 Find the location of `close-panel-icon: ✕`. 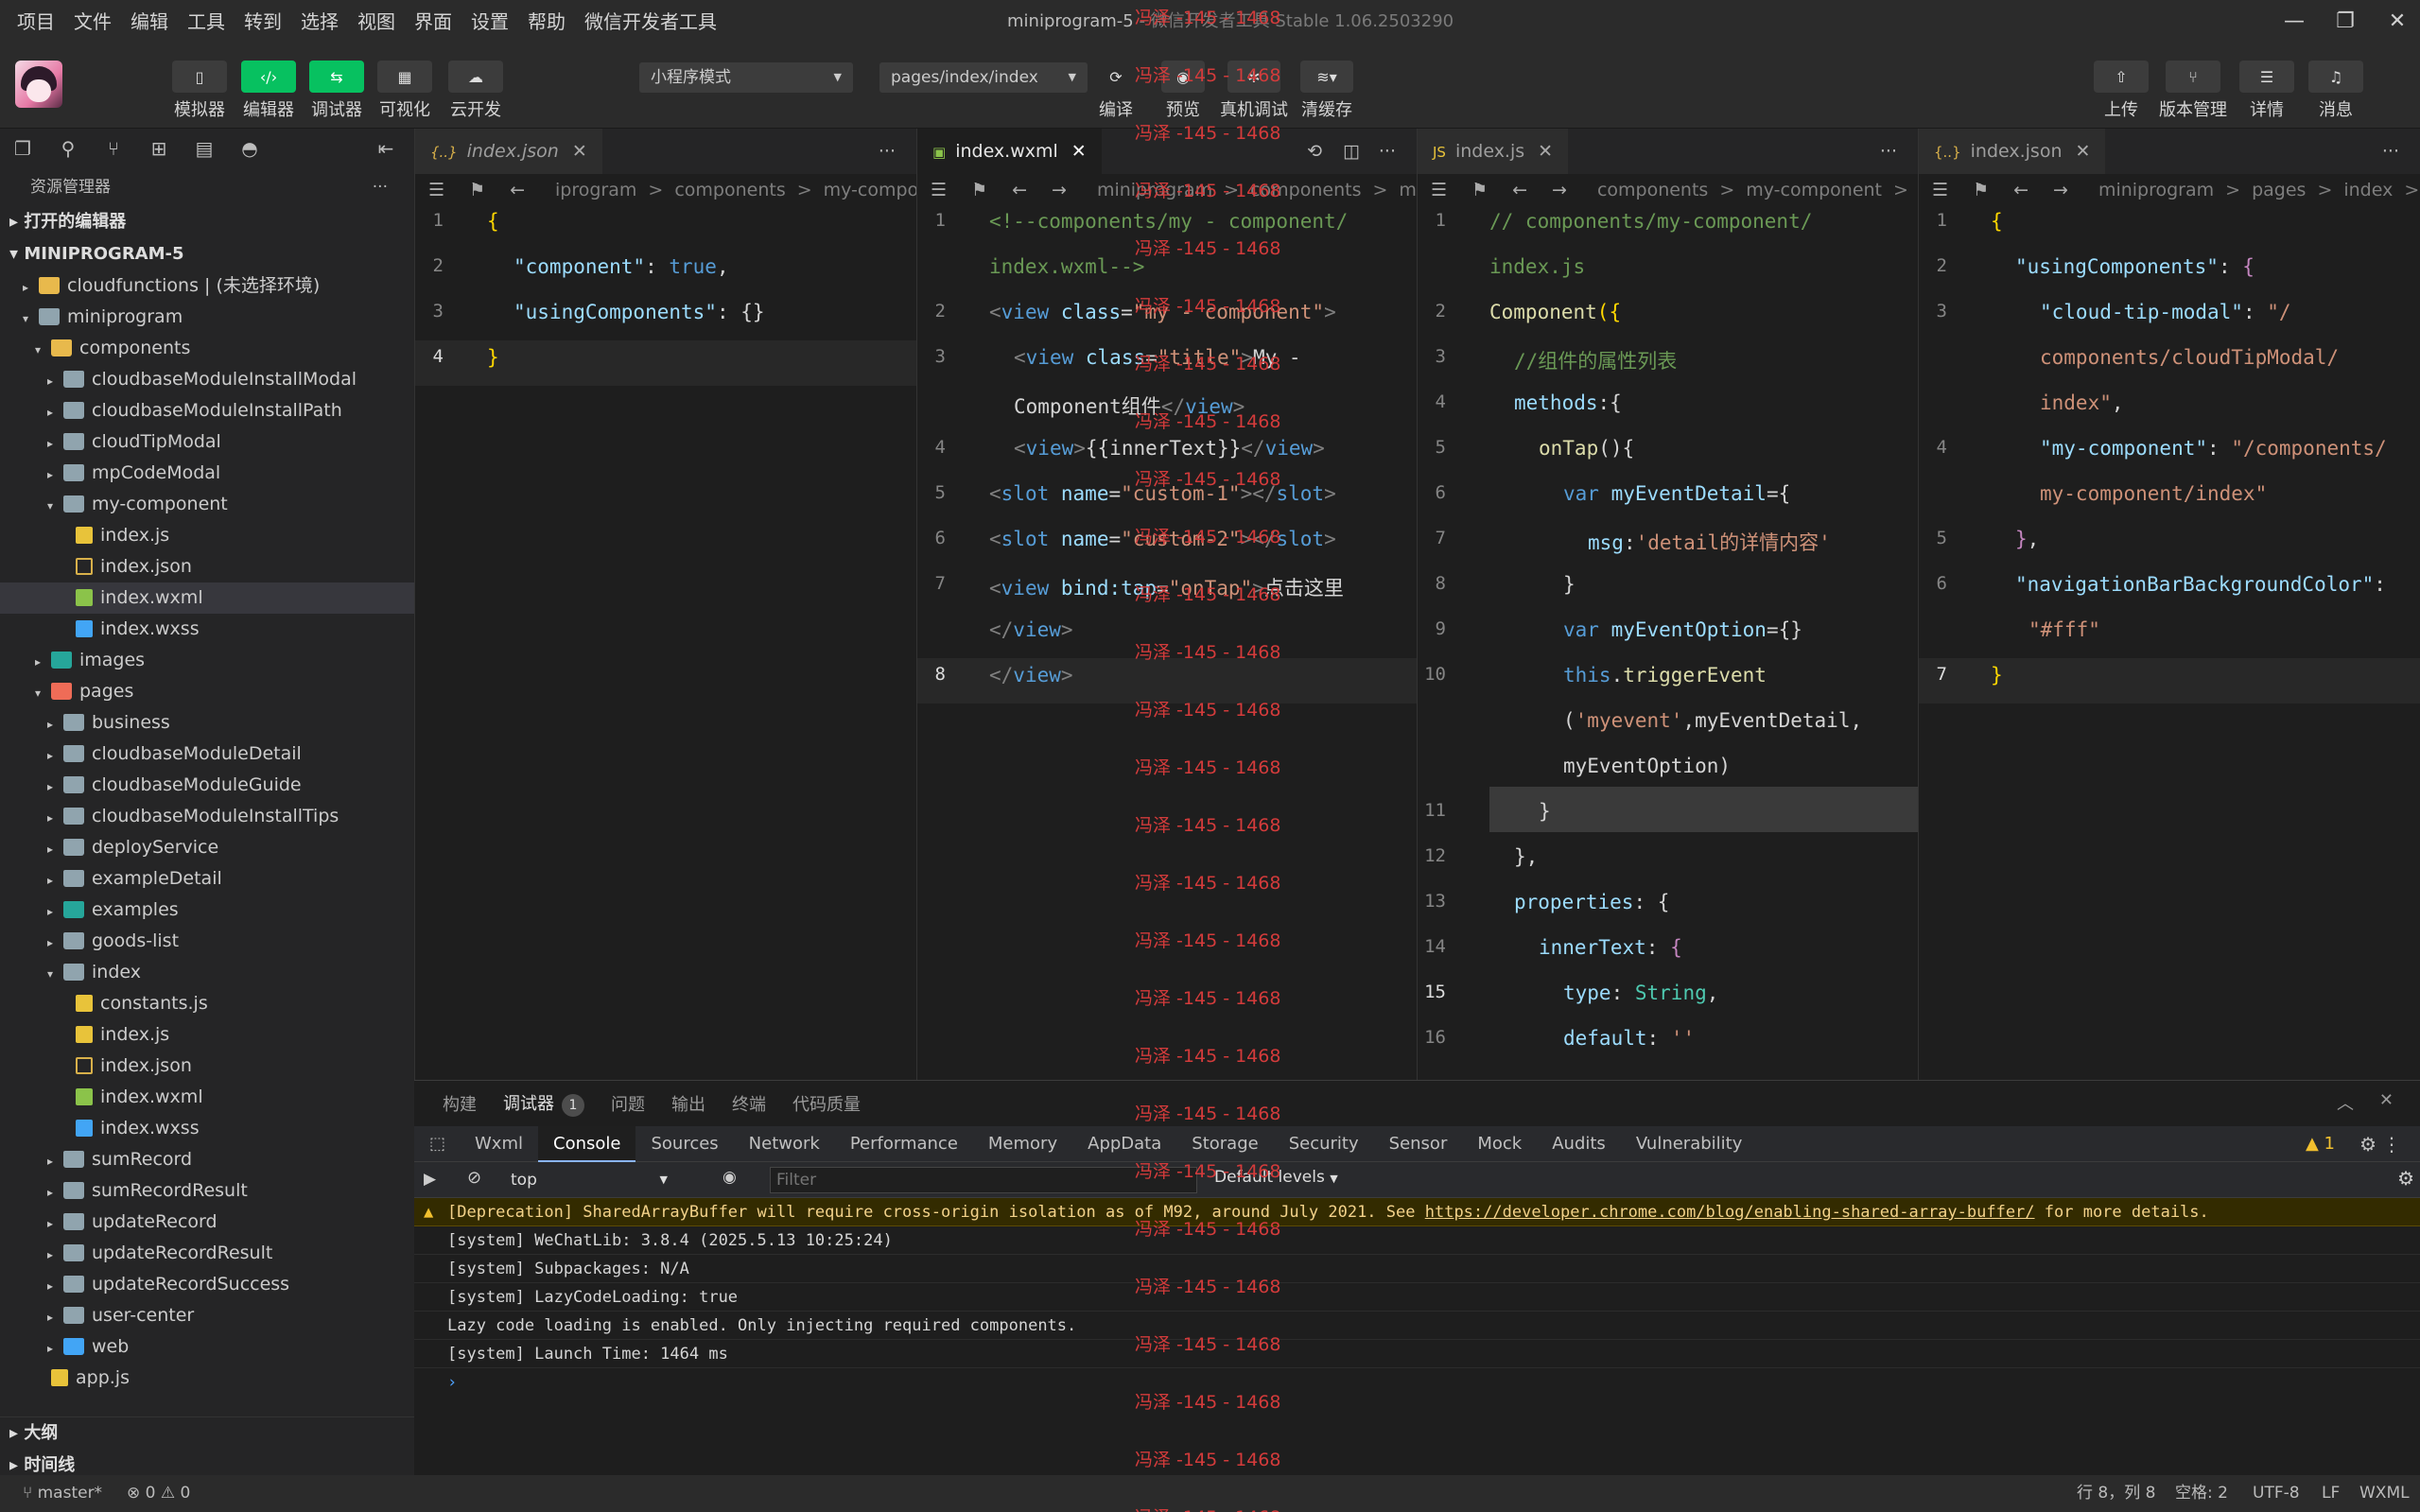

close-panel-icon: ✕ is located at coordinates (2387, 1100).